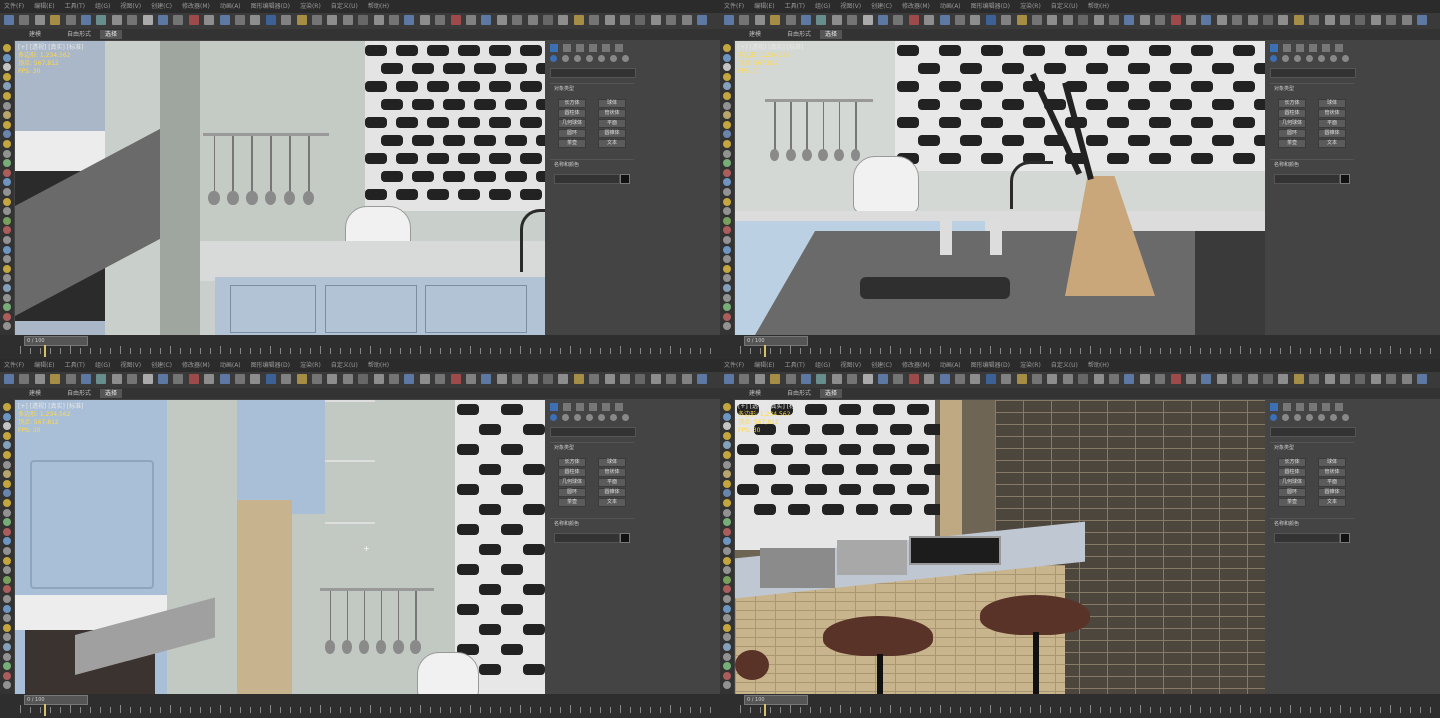  I want to click on time-cursor, so click(765, 710).